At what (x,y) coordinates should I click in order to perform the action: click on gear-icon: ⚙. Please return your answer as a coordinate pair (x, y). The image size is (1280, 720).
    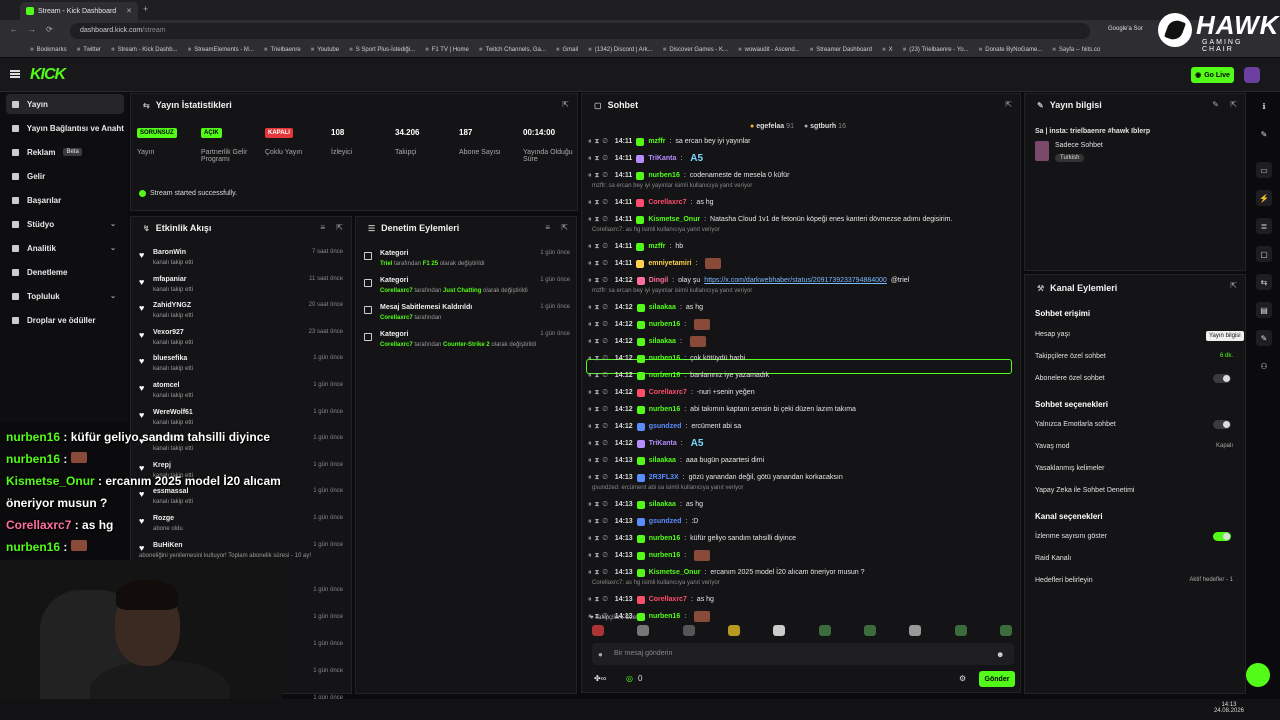
    Looking at the image, I should click on (962, 678).